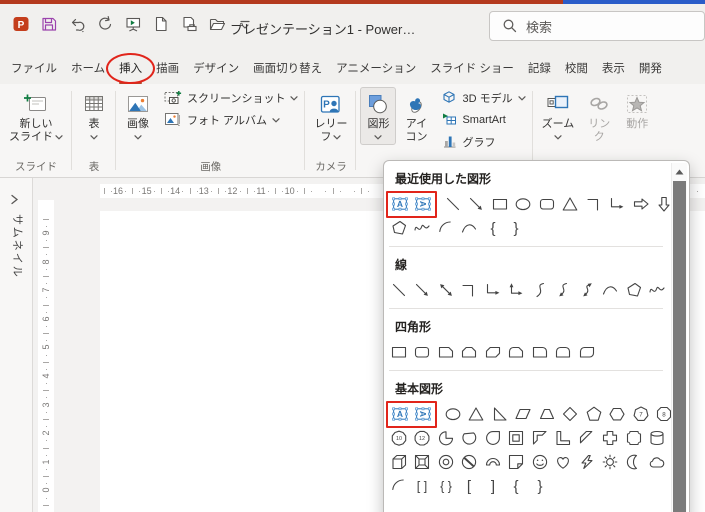 Image resolution: width=705 pixels, height=512 pixels. I want to click on shape-brace-right: }, so click(517, 228).